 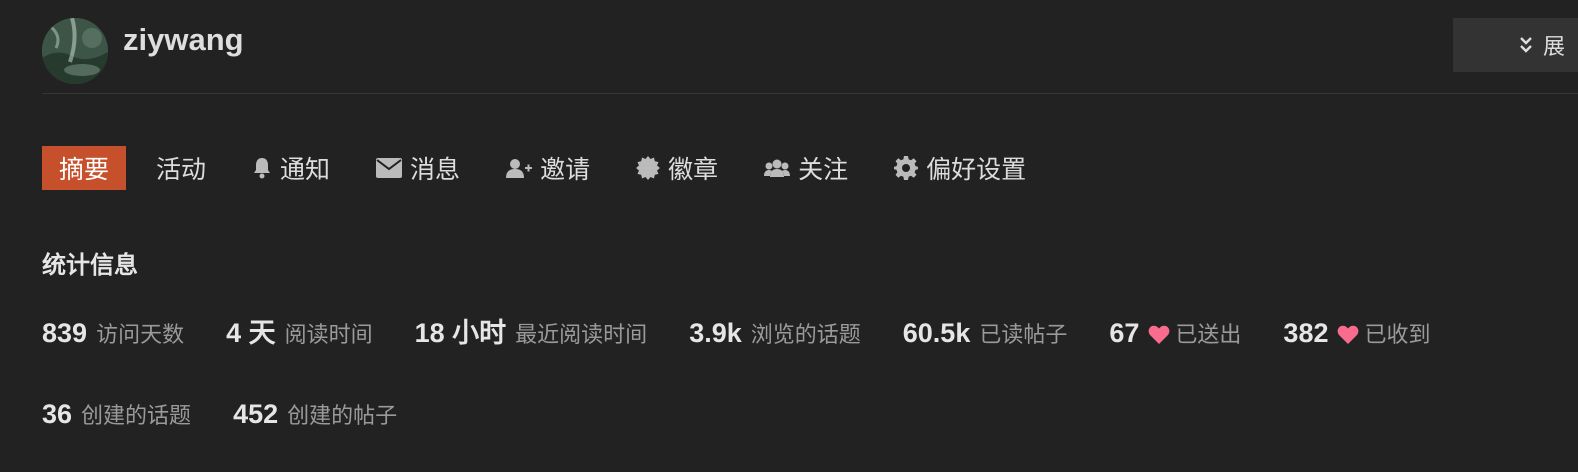 What do you see at coordinates (936, 333) in the screenshot?
I see `stat-value: 60.5k` at bounding box center [936, 333].